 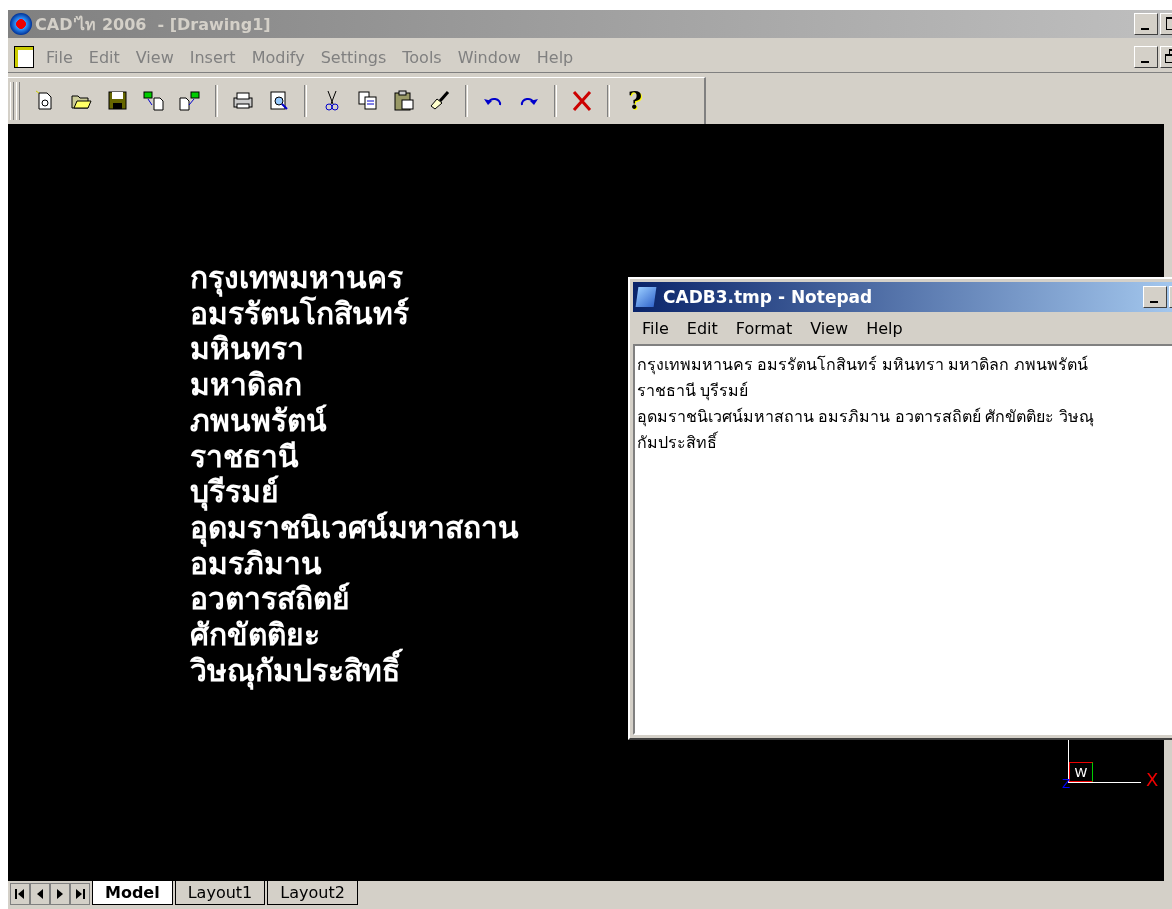 I want to click on menu-item: Help, so click(x=884, y=328).